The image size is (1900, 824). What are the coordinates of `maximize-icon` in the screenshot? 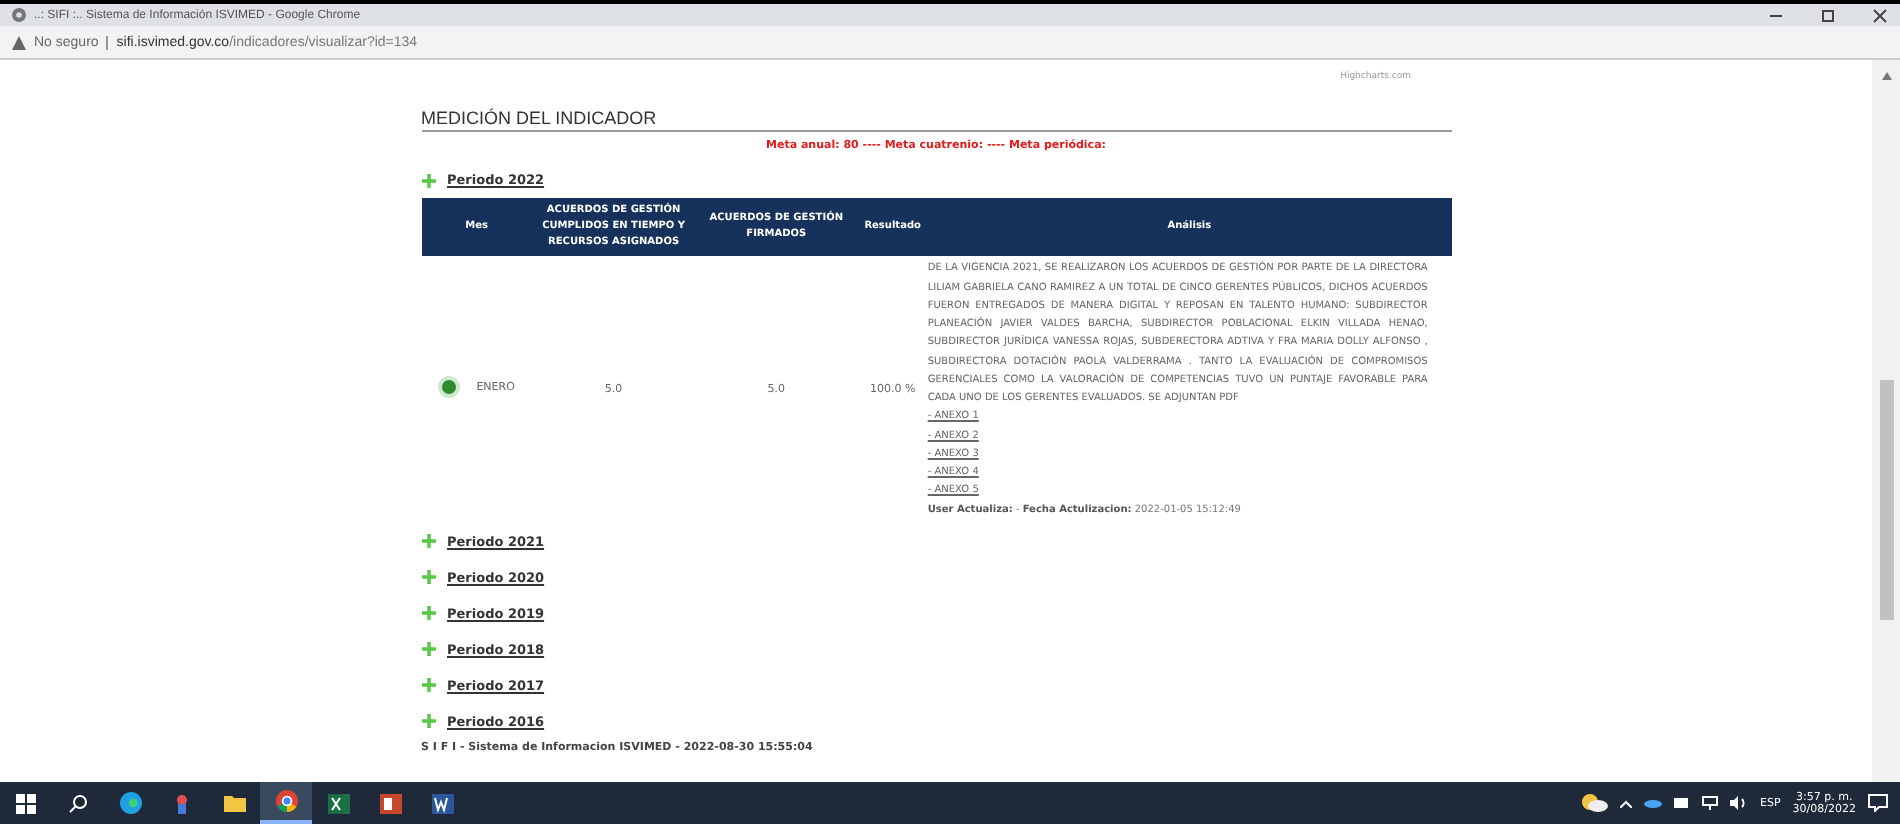 It's located at (1828, 15).